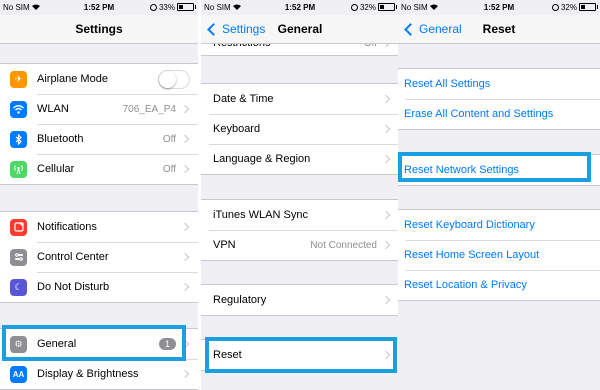 This screenshot has height=390, width=600. I want to click on row-label: WLAN, so click(53, 109).